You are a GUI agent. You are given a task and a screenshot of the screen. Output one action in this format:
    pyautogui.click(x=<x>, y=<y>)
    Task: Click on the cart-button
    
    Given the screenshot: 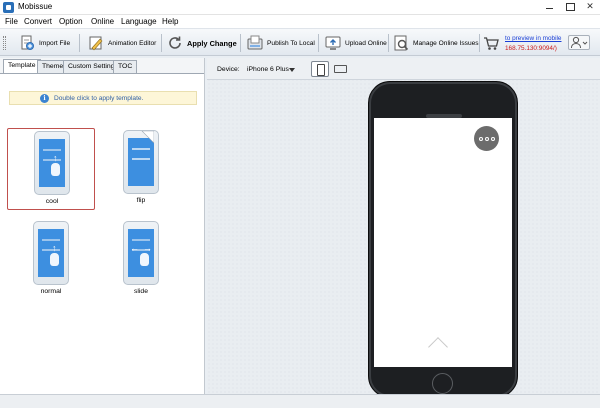 What is the action you would take?
    pyautogui.click(x=493, y=43)
    